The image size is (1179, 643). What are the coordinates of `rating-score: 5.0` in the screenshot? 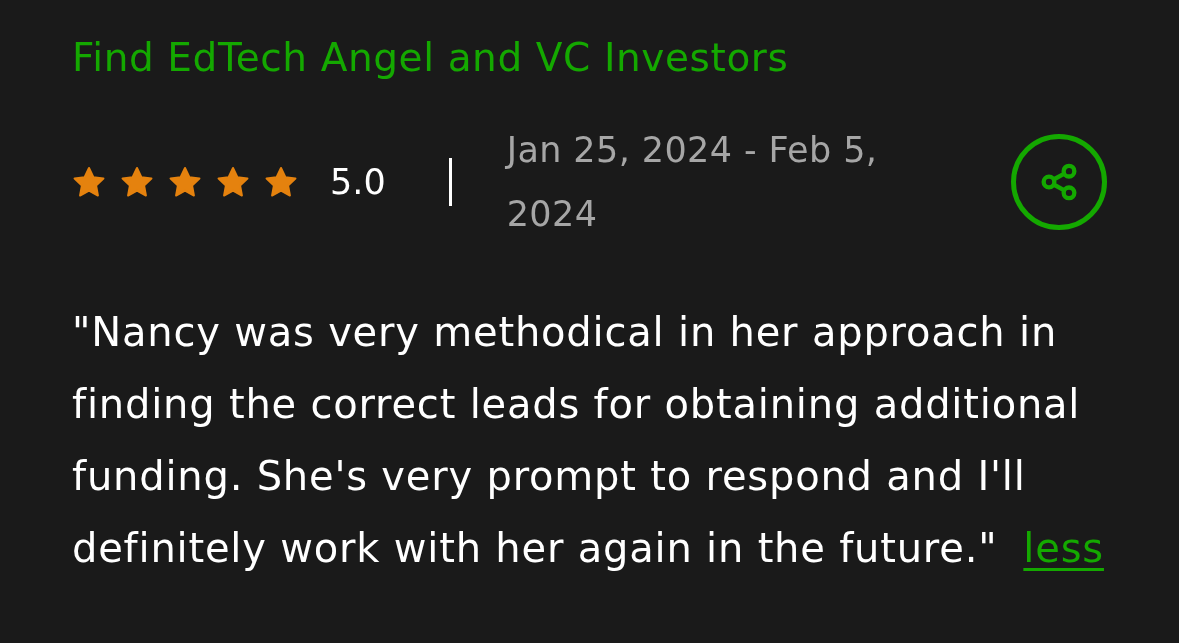 It's located at (358, 182).